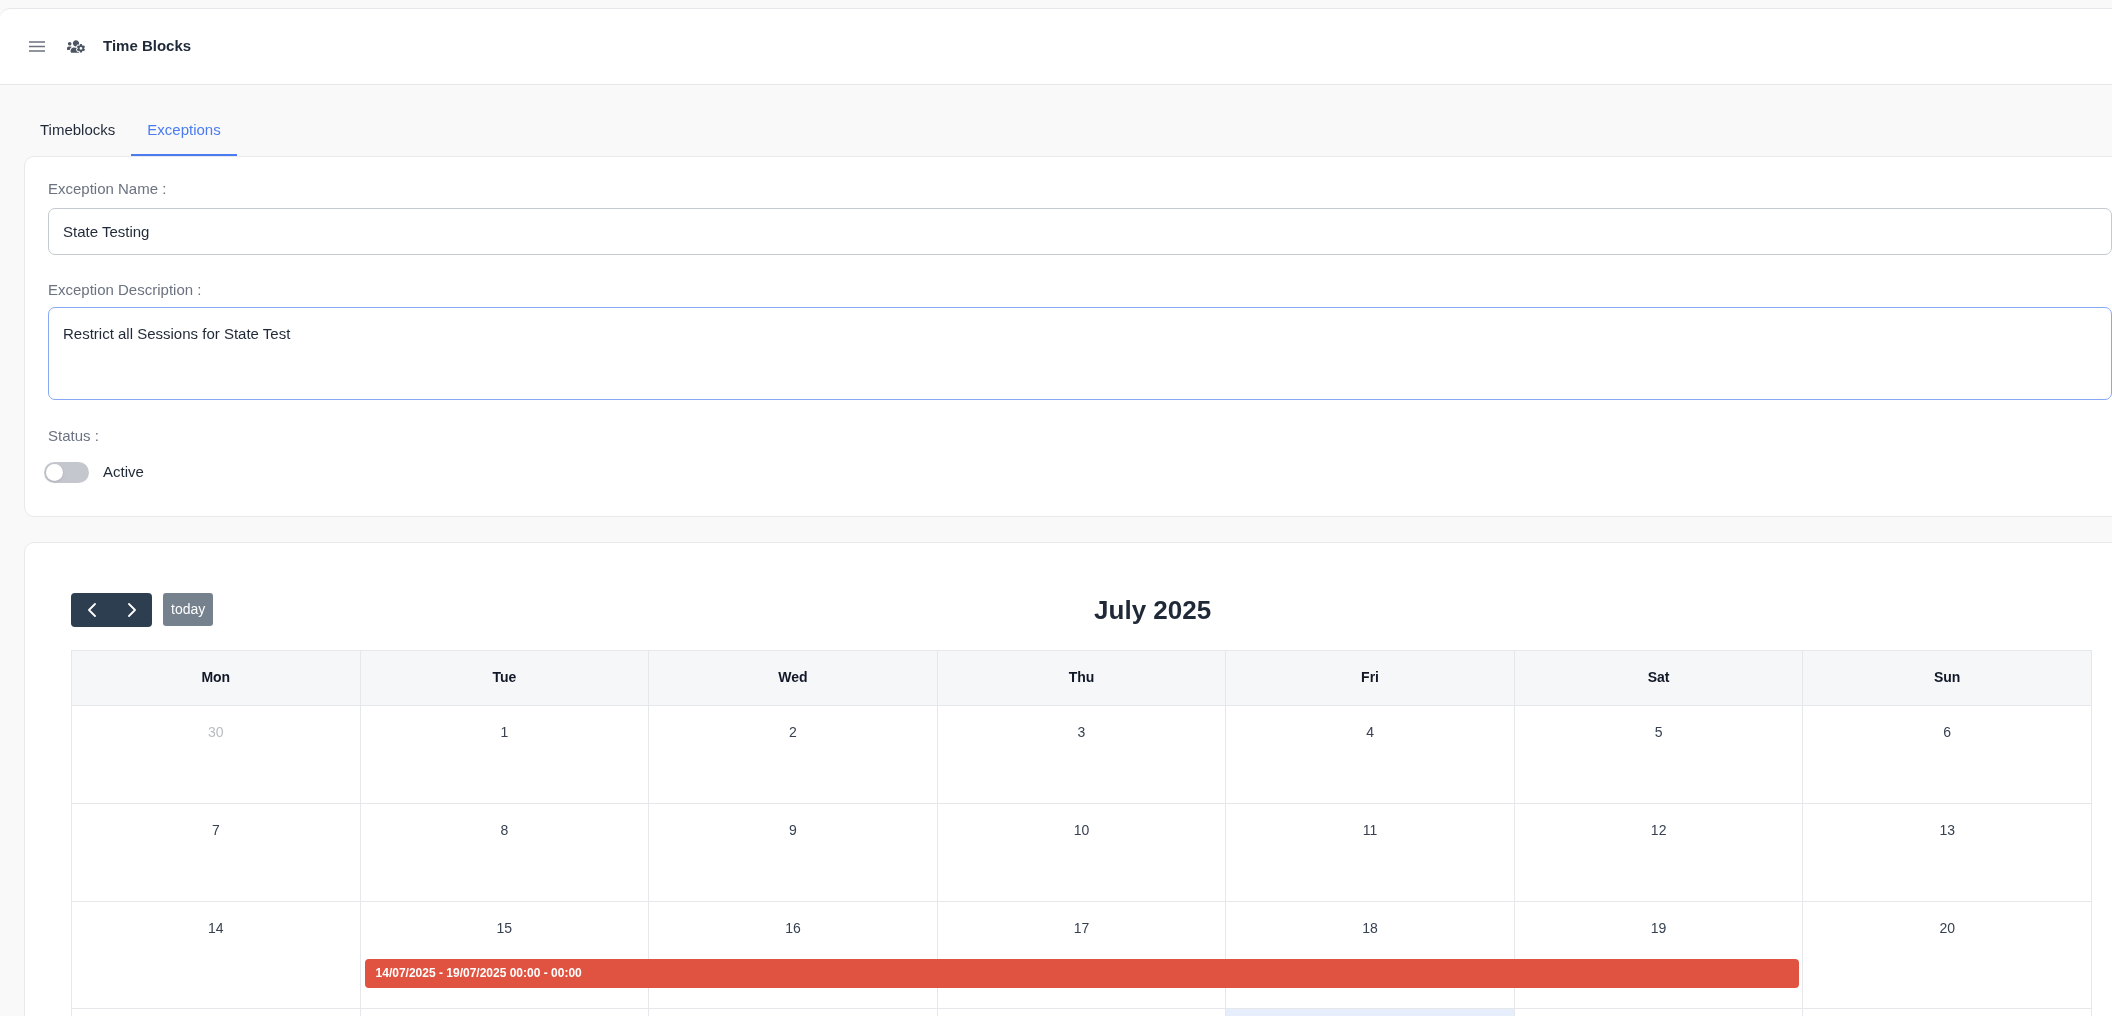 This screenshot has width=2112, height=1016. I want to click on day-number: 4, so click(1370, 732).